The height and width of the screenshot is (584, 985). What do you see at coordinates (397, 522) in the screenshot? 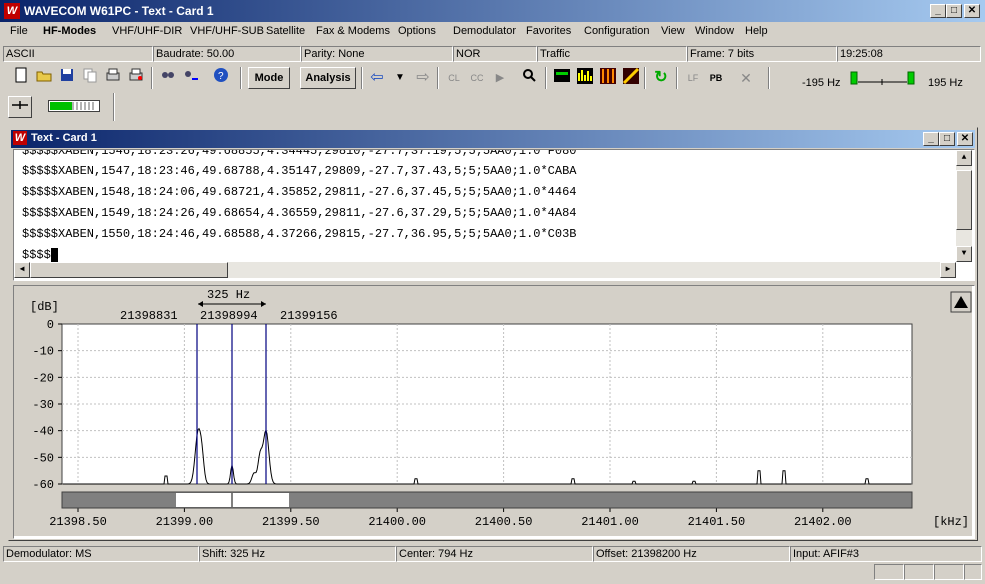
I see `x-tick-label: 21400.00` at bounding box center [397, 522].